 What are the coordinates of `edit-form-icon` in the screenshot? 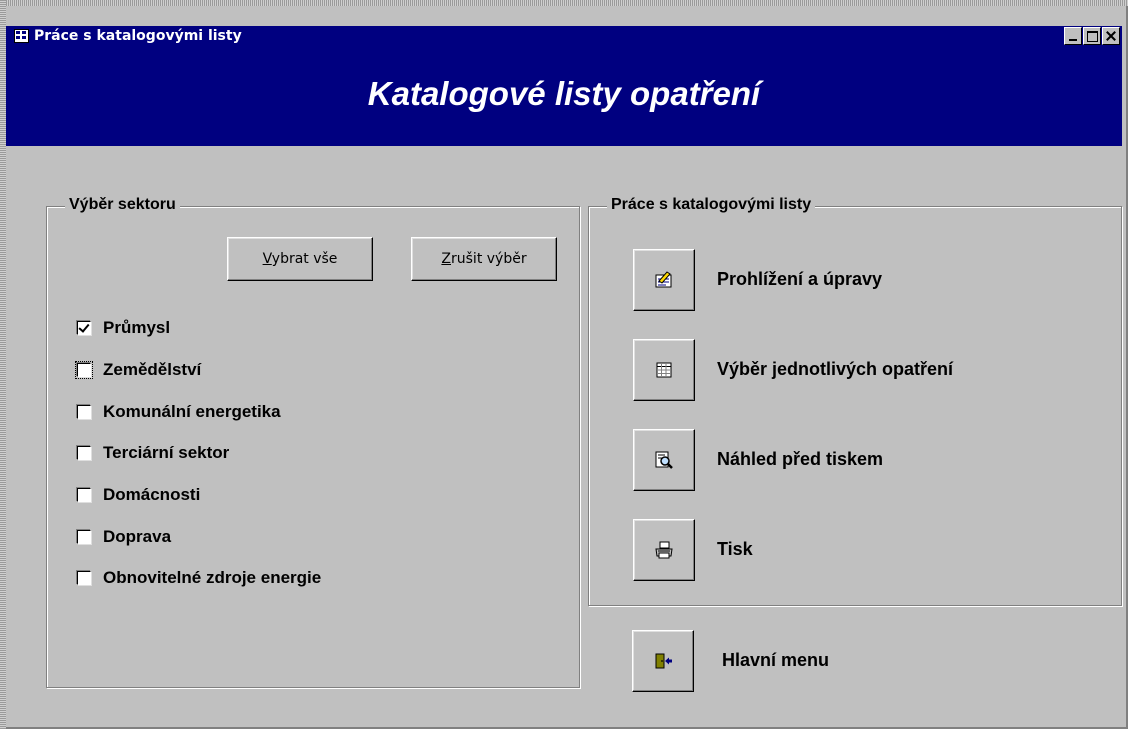 It's located at (663, 279).